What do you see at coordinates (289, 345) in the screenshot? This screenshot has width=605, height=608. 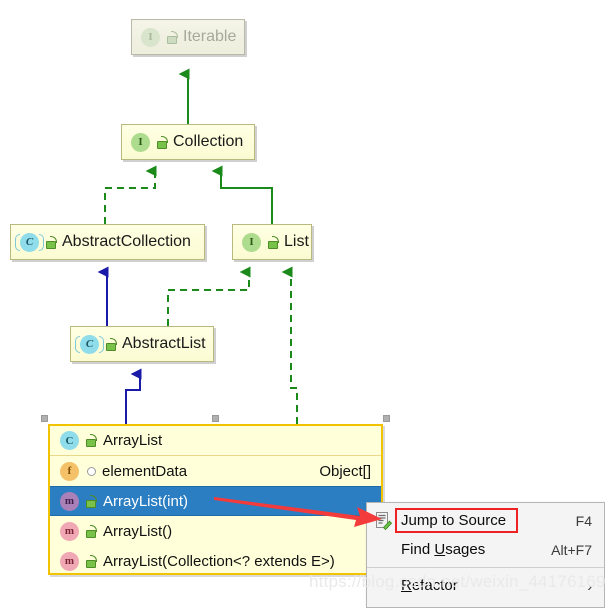 I see `edge-arraylist-to-list` at bounding box center [289, 345].